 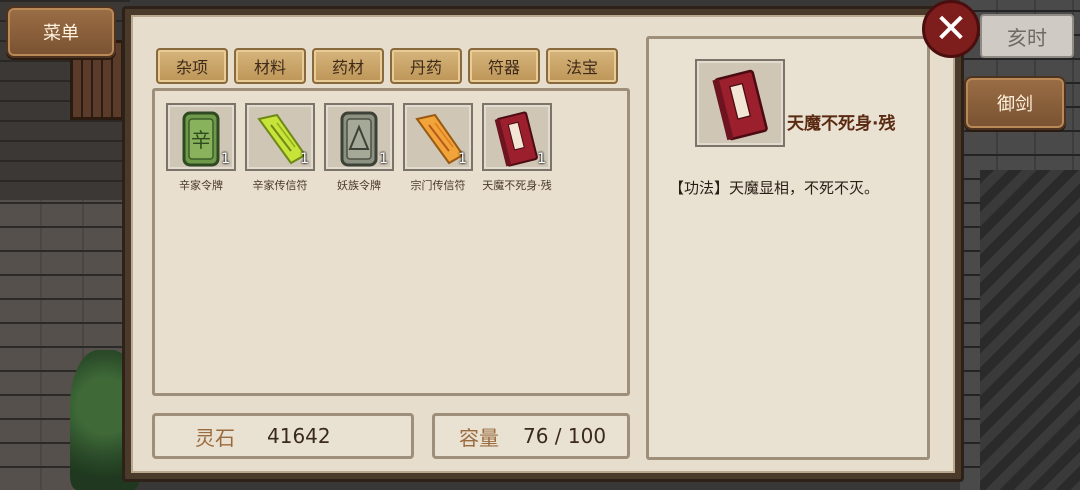 What do you see at coordinates (280, 185) in the screenshot?
I see `item-name: 辛家传信符` at bounding box center [280, 185].